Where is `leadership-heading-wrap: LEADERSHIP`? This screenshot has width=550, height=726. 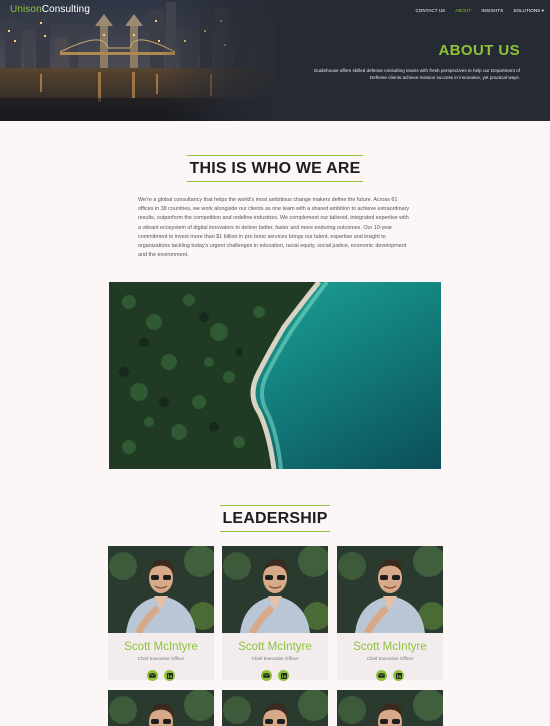 leadership-heading-wrap: LEADERSHIP is located at coordinates (275, 518).